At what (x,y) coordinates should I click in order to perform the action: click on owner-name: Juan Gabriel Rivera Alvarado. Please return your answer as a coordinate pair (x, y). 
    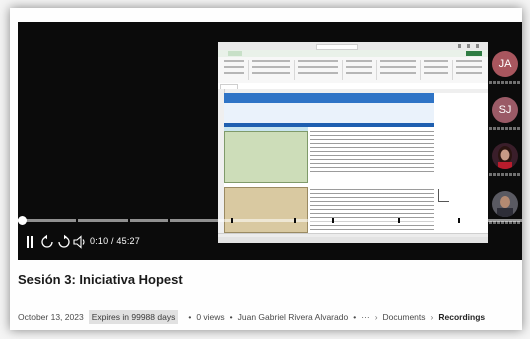
    Looking at the image, I should click on (293, 317).